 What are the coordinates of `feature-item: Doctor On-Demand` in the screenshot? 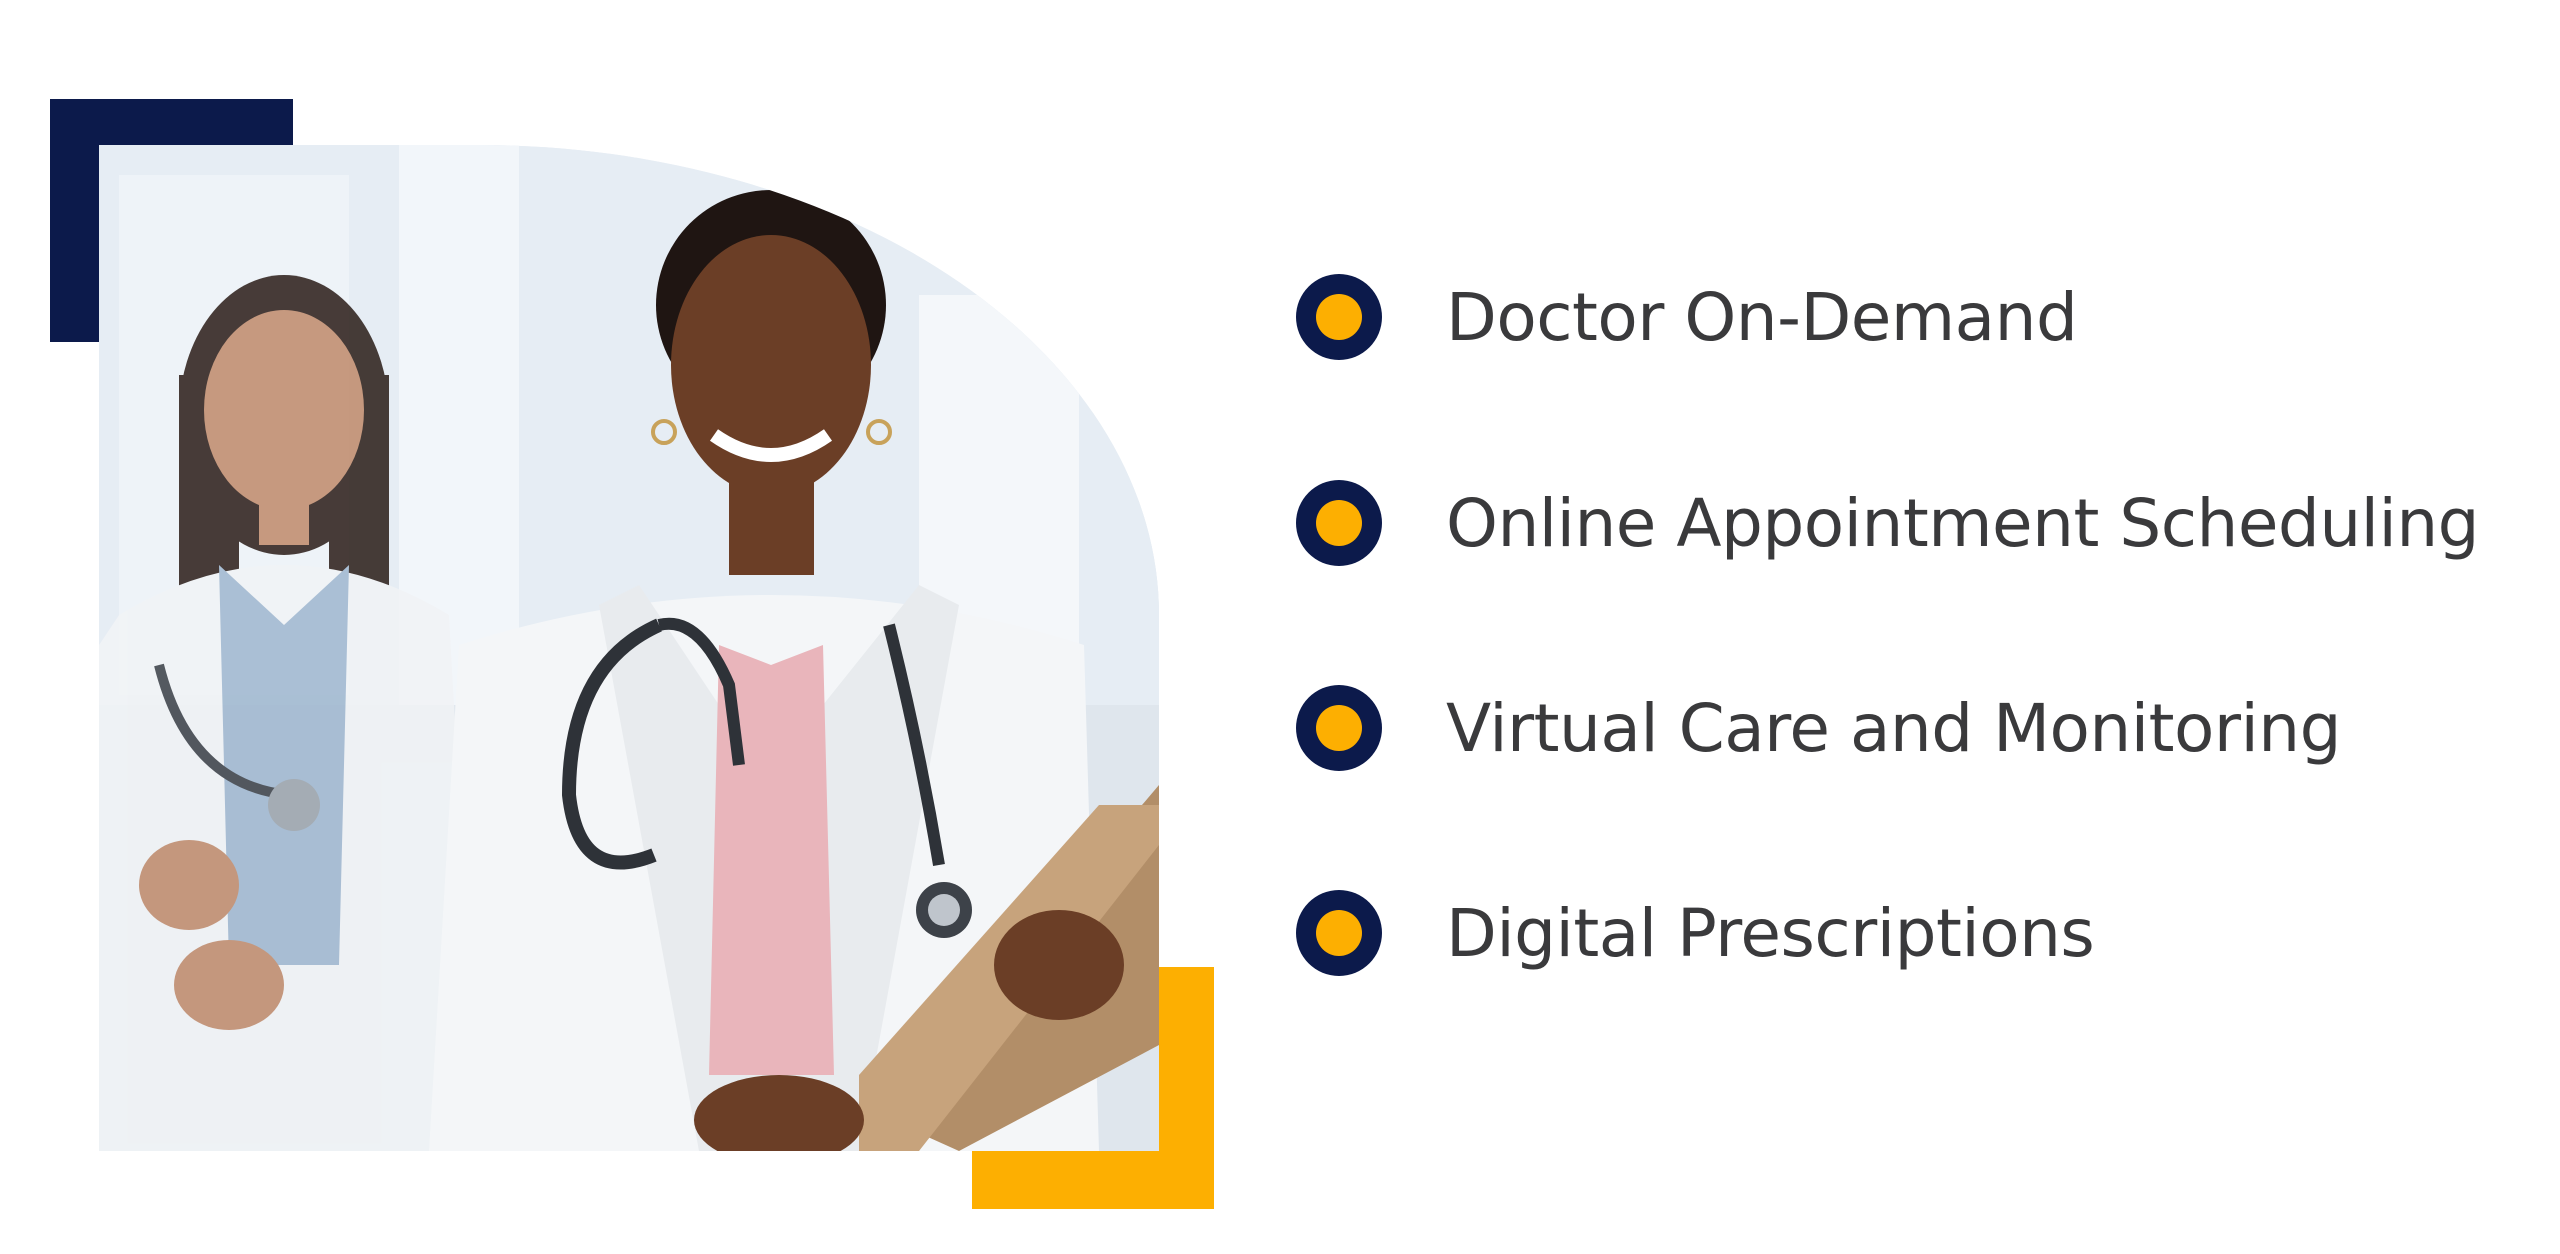 It's located at (1687, 317).